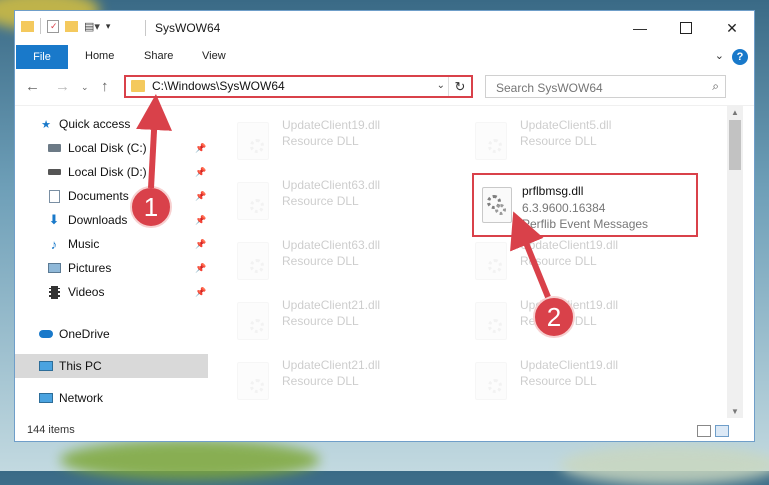 The image size is (769, 485). What do you see at coordinates (298, 86) in the screenshot?
I see `address-bar: C:\Windows\SysWOW64 ⌄ ↻` at bounding box center [298, 86].